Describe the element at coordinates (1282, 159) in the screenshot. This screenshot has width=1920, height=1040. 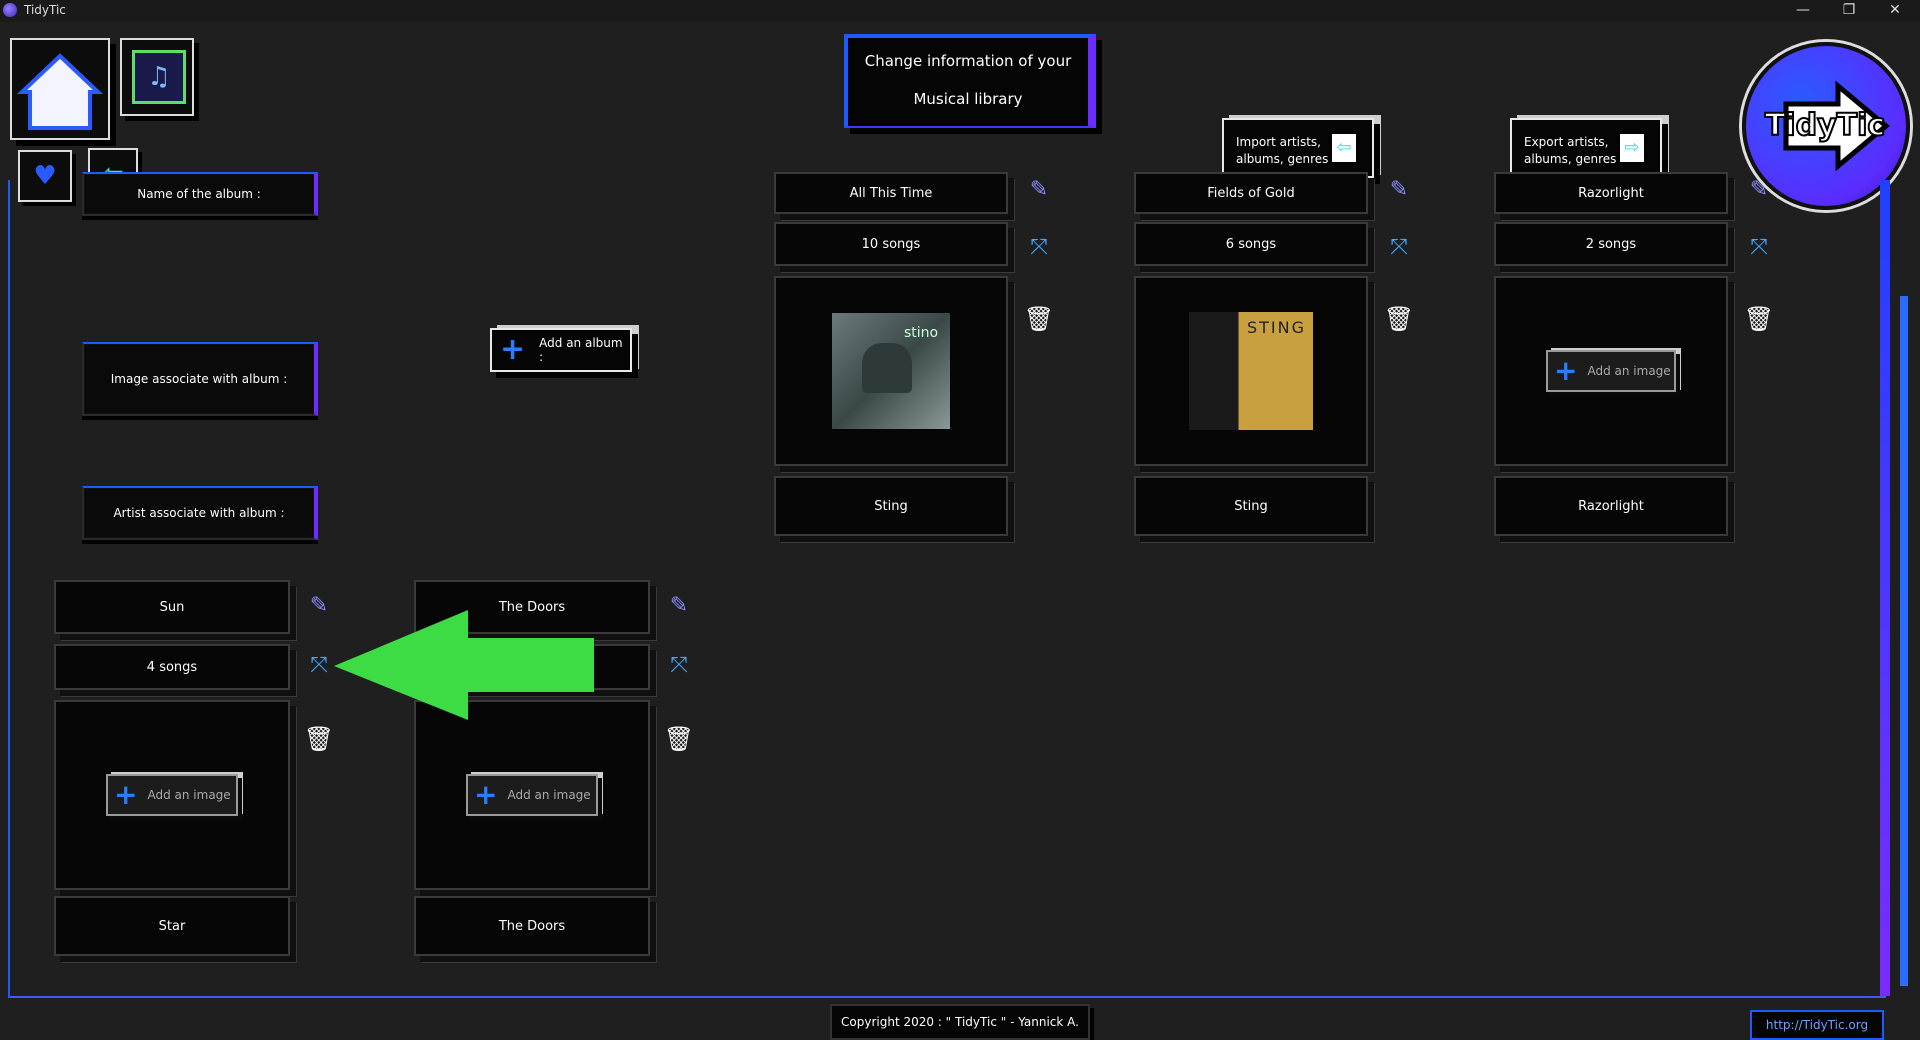
I see `import-label-line-2: albums, genres` at that location.